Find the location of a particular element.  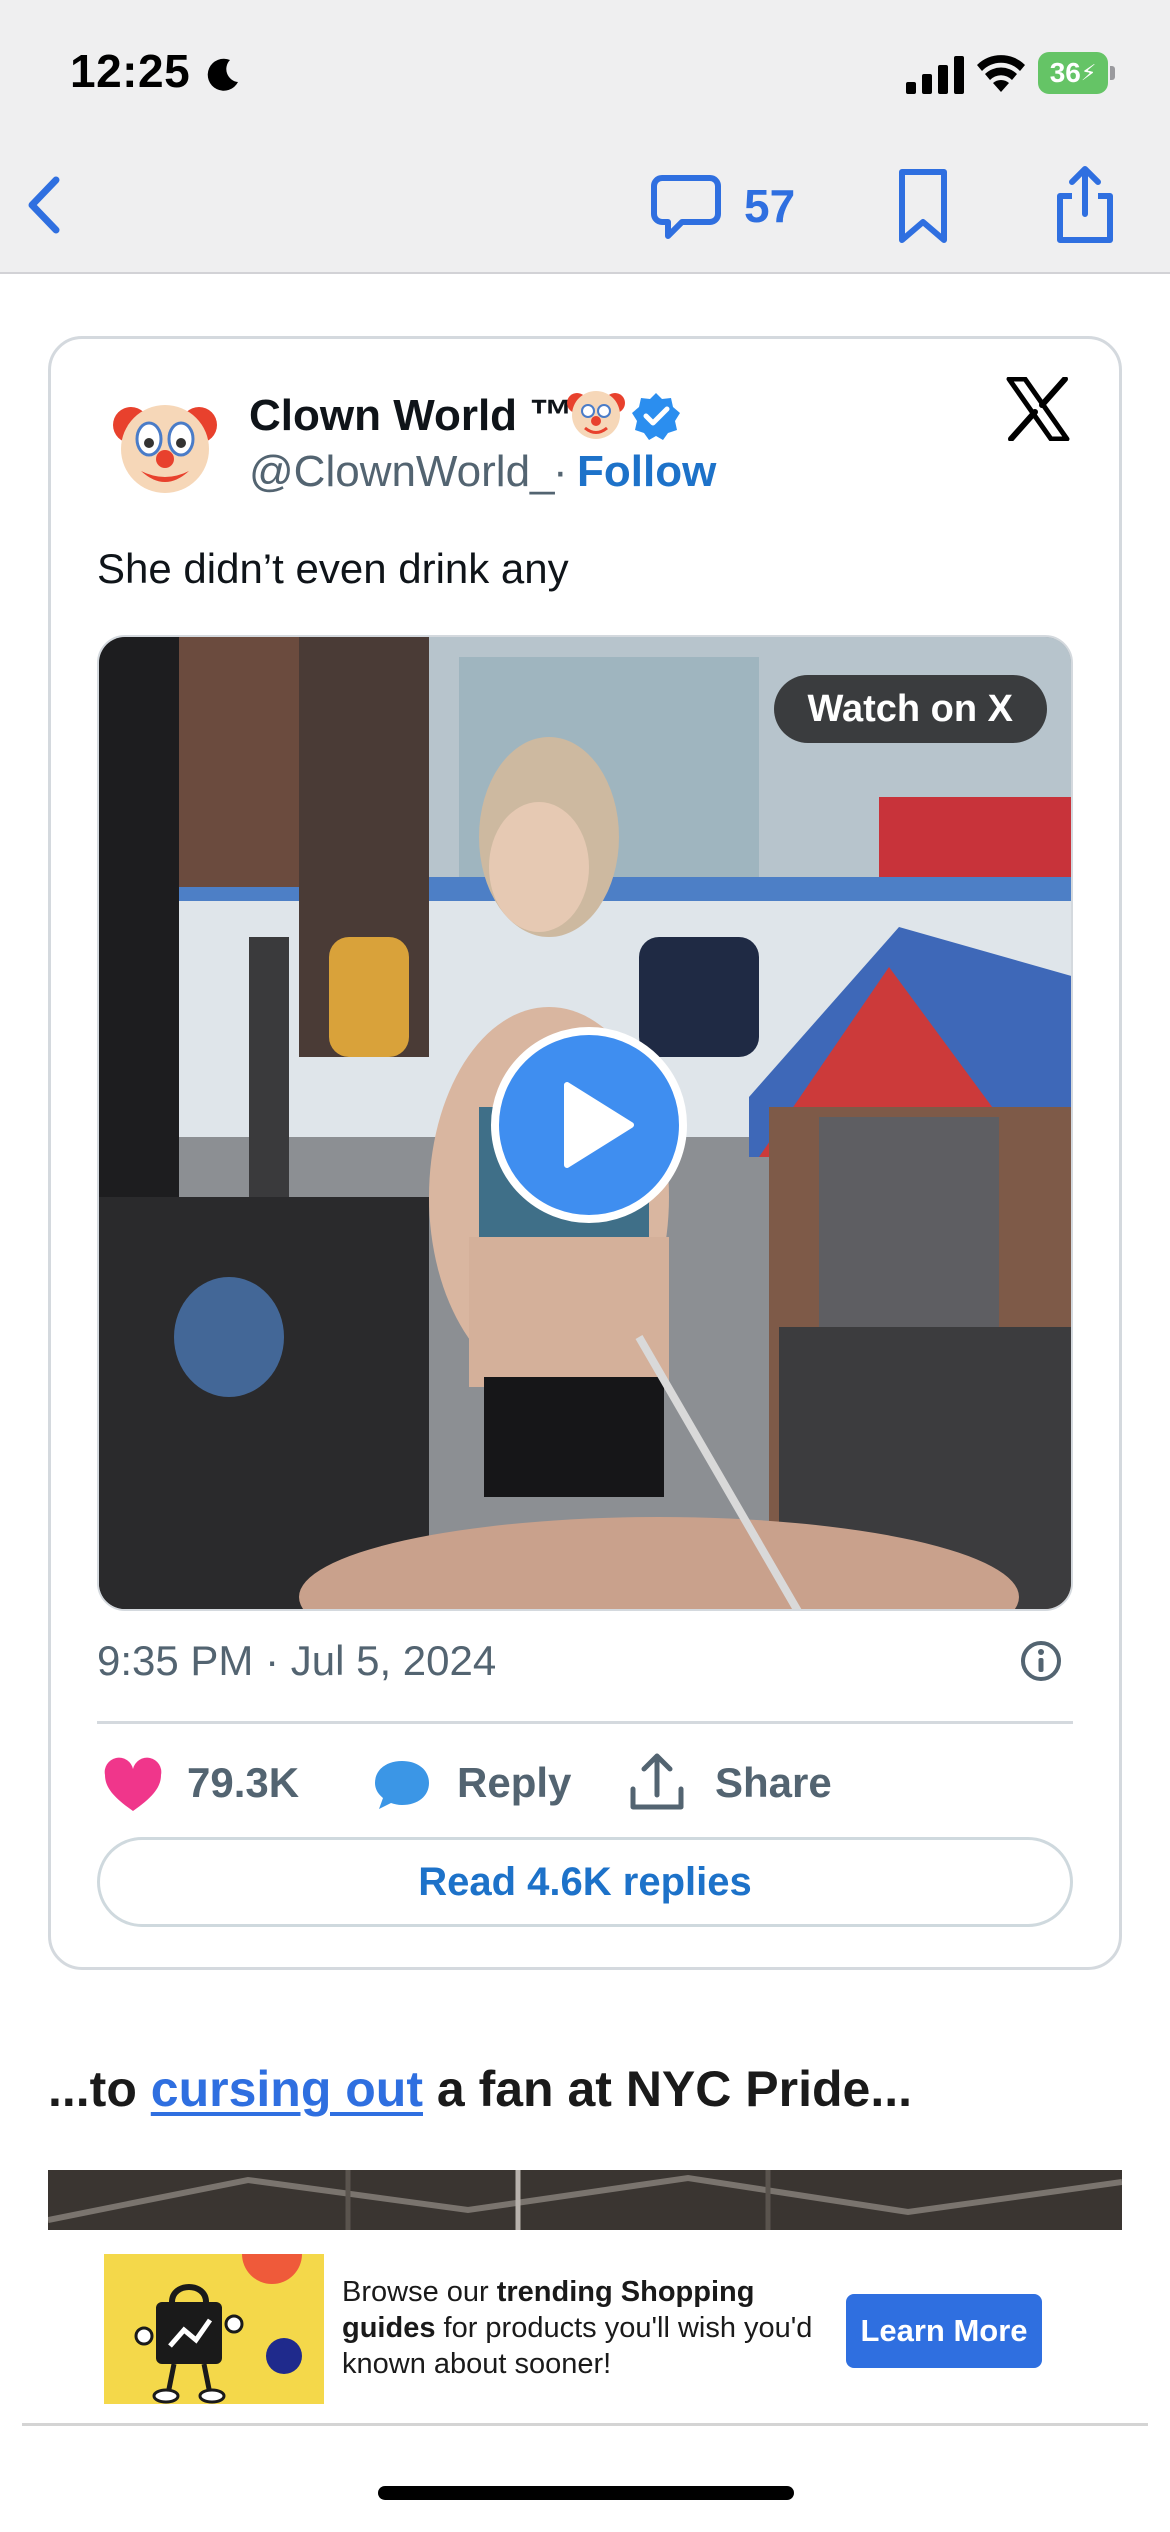

follow-link: Follow is located at coordinates (646, 472).